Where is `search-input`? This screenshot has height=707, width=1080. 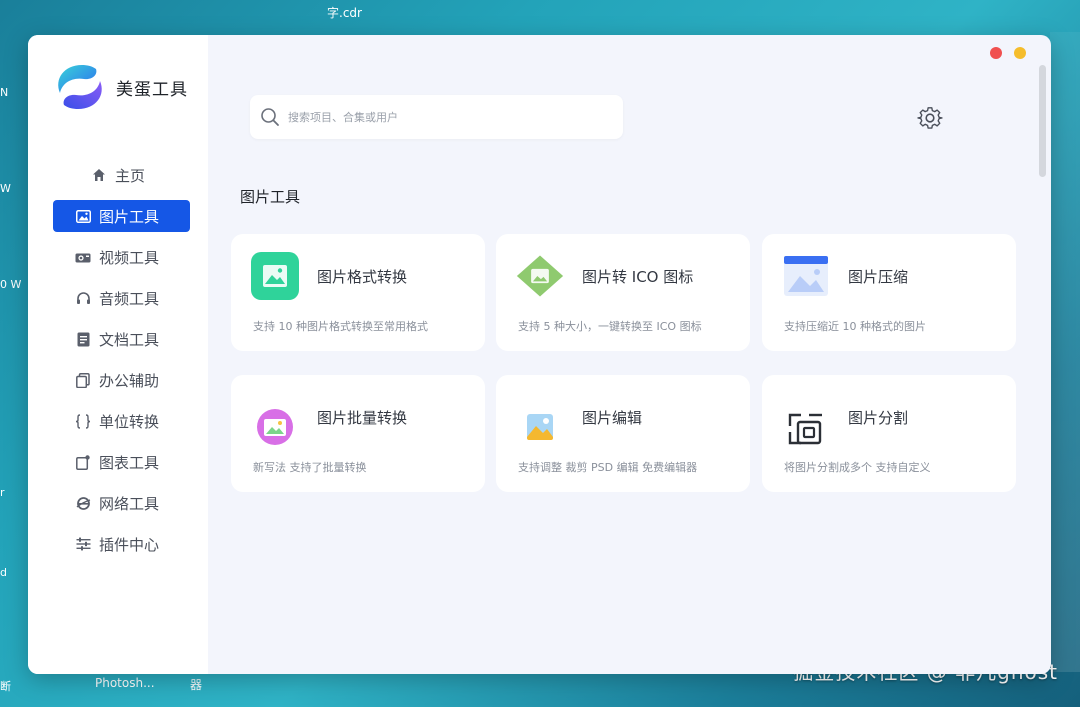
search-input is located at coordinates (438, 117).